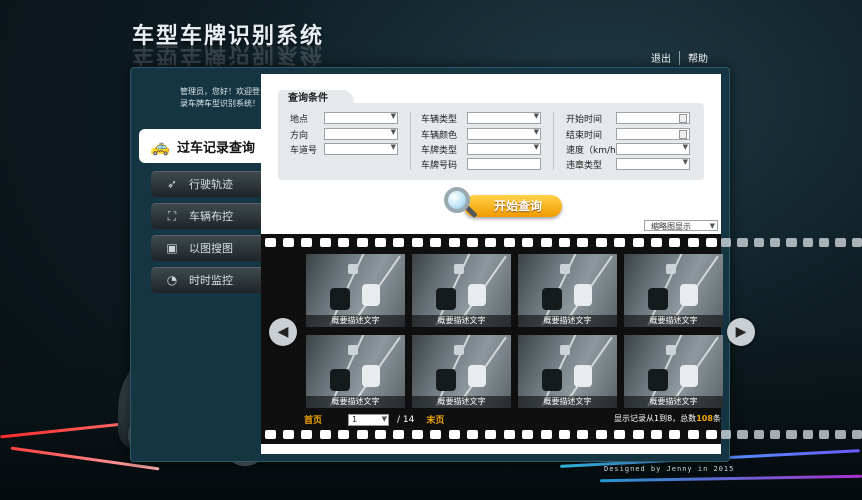  I want to click on sidebar-item-label: 过车记录查询, so click(216, 148).